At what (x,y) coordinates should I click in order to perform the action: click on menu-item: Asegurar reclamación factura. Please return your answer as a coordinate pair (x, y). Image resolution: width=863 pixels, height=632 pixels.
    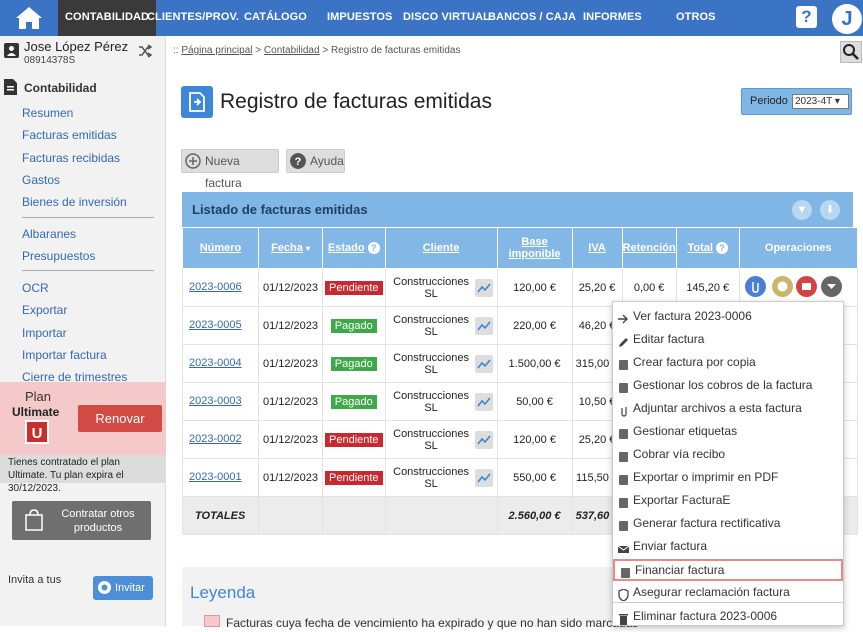
    Looking at the image, I should click on (728, 592).